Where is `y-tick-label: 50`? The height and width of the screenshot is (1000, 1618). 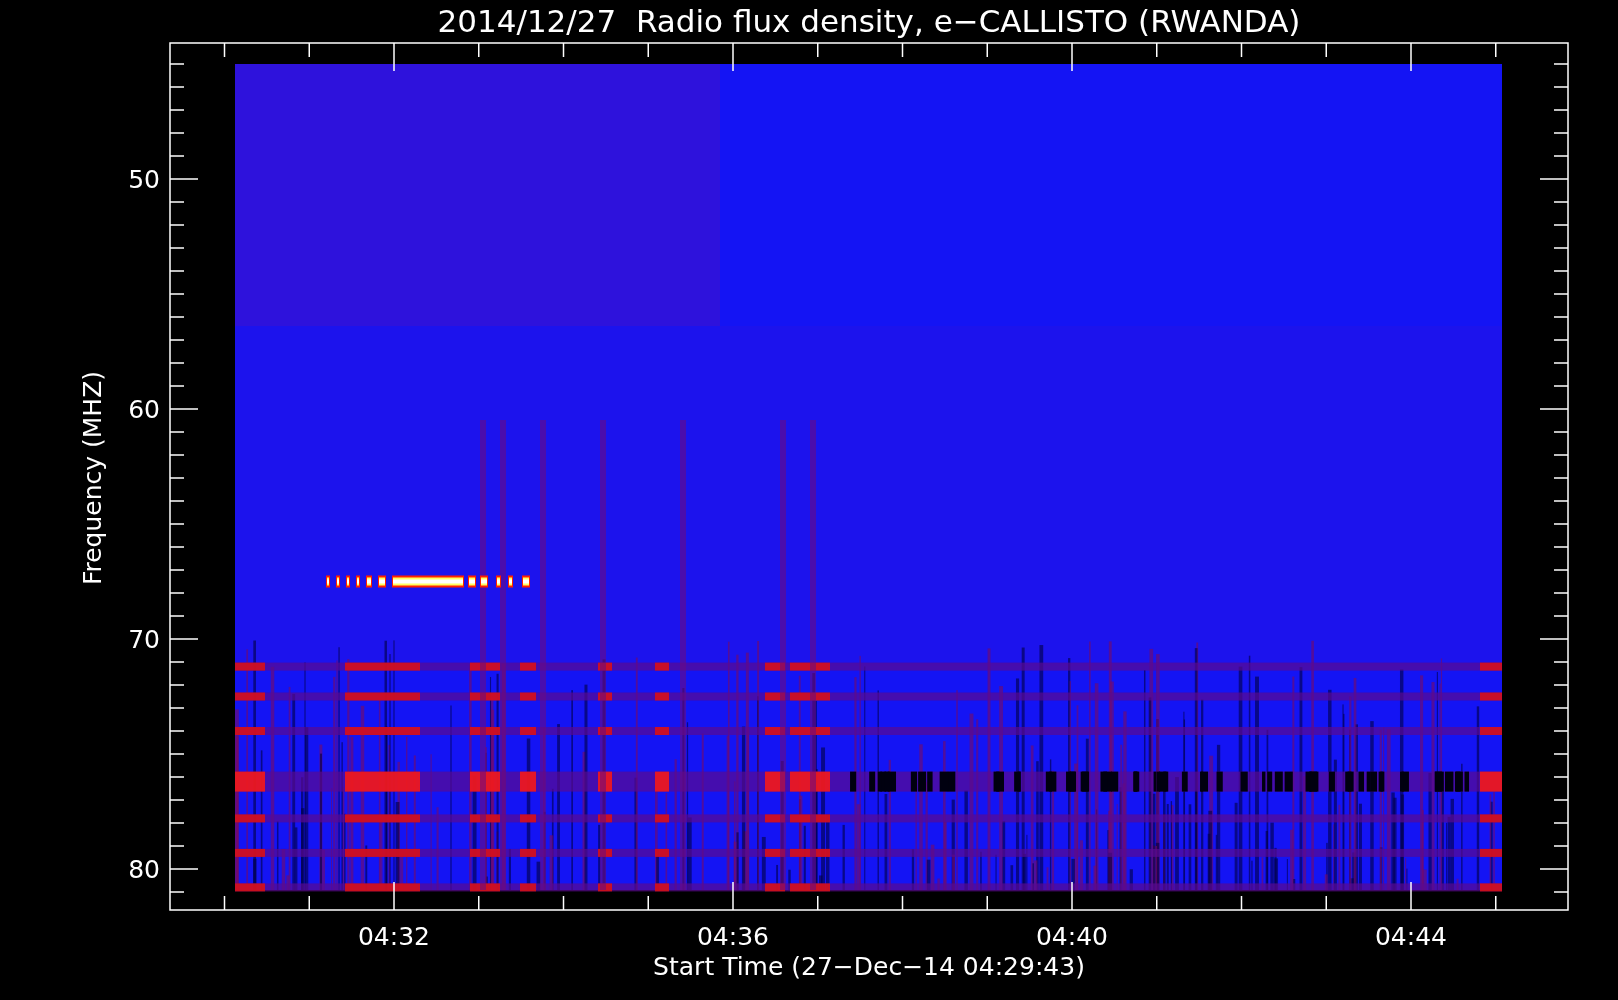
y-tick-label: 50 is located at coordinates (144, 179).